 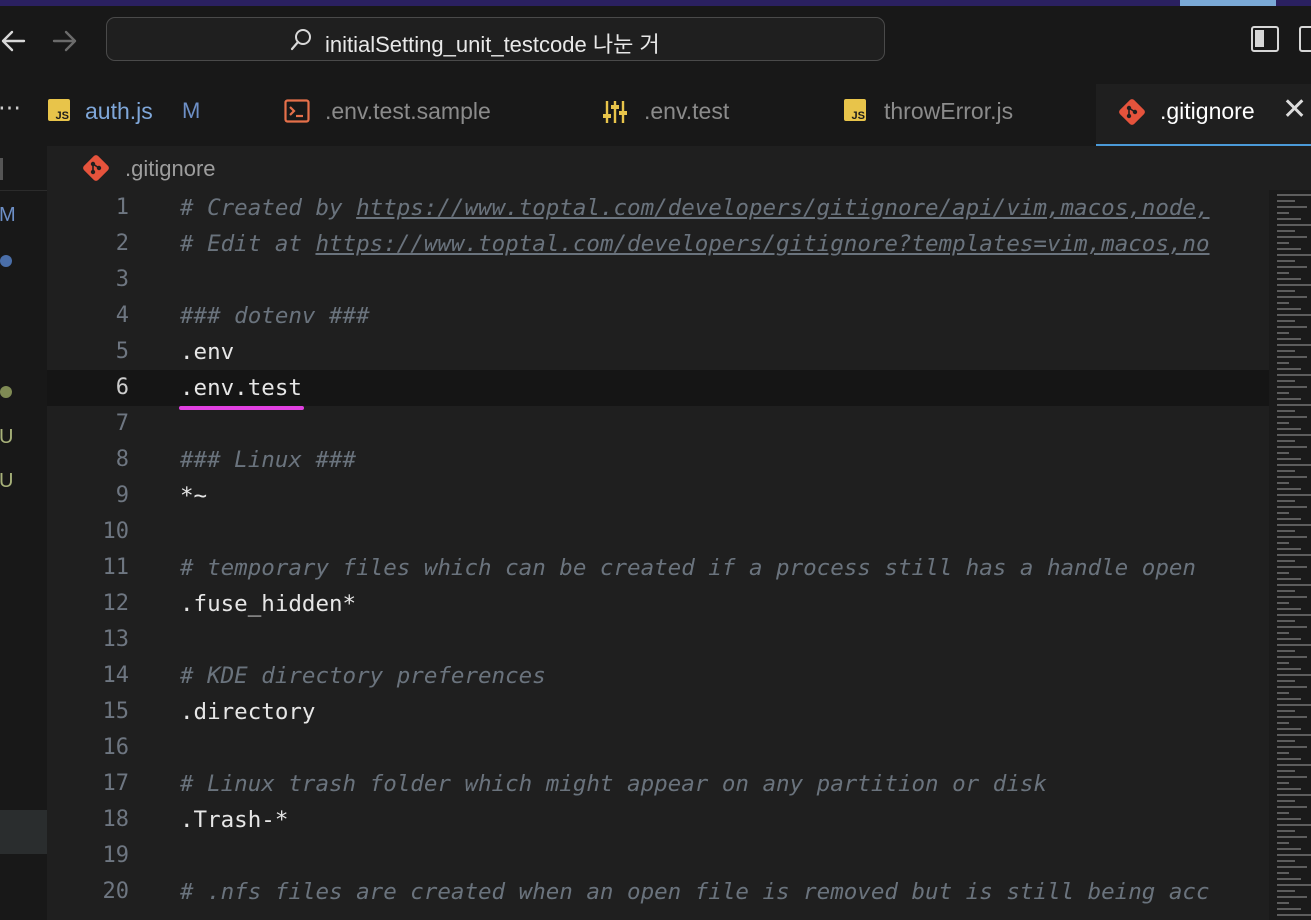 What do you see at coordinates (13, 43) in the screenshot?
I see `back-button` at bounding box center [13, 43].